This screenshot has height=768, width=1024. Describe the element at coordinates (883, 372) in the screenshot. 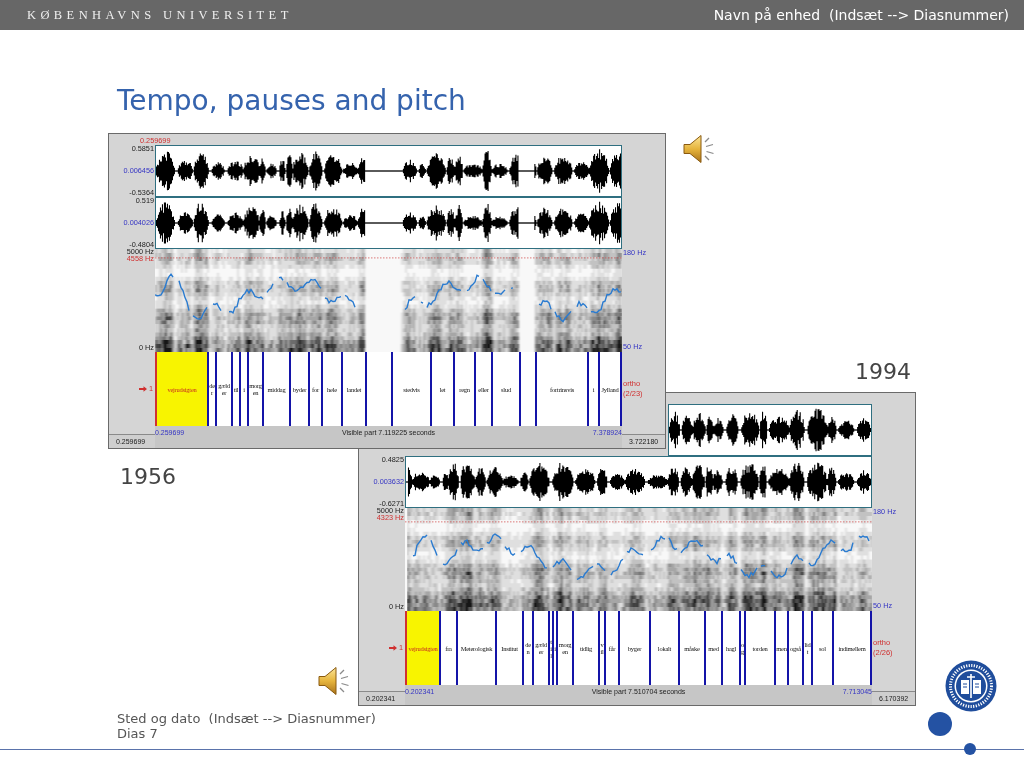

I see `year-label: 1994` at that location.